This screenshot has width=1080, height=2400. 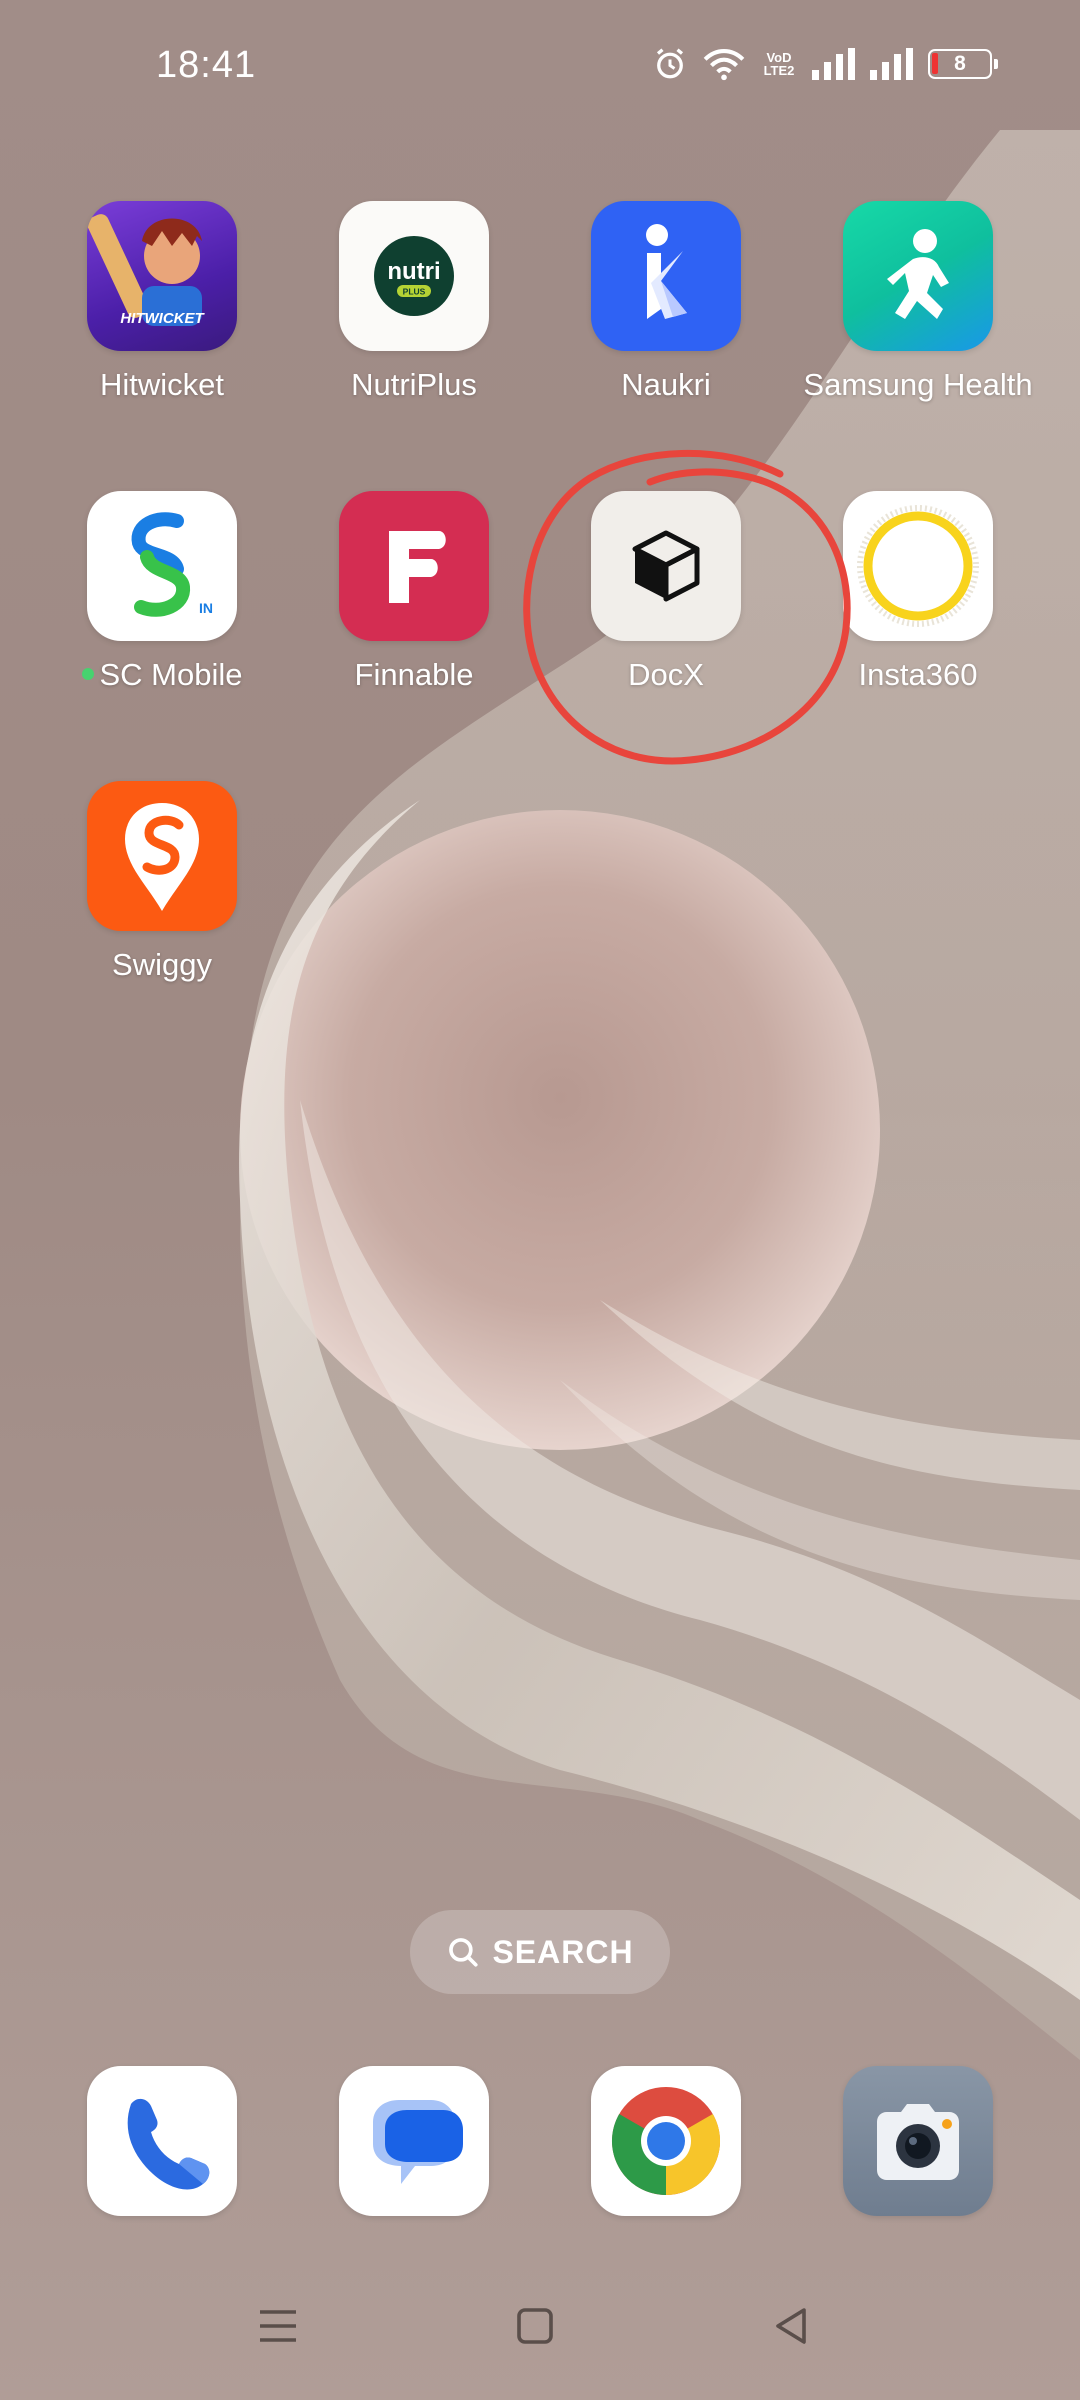 I want to click on app-label: Hitwicket, so click(x=161, y=384).